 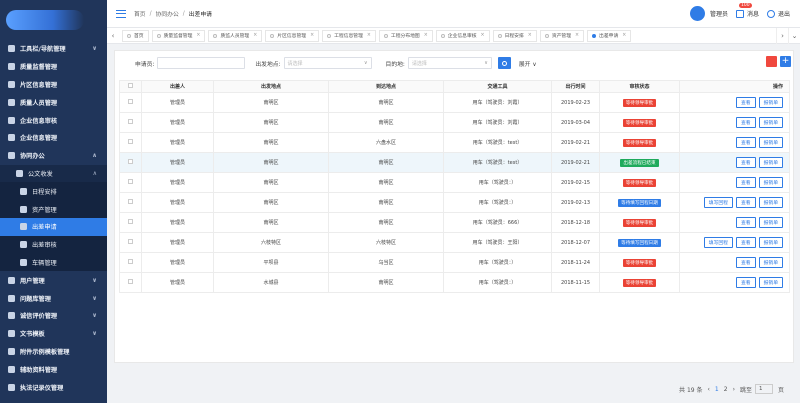 What do you see at coordinates (53, 298) in the screenshot?
I see `sidebar-item: 问题库管理 ∨` at bounding box center [53, 298].